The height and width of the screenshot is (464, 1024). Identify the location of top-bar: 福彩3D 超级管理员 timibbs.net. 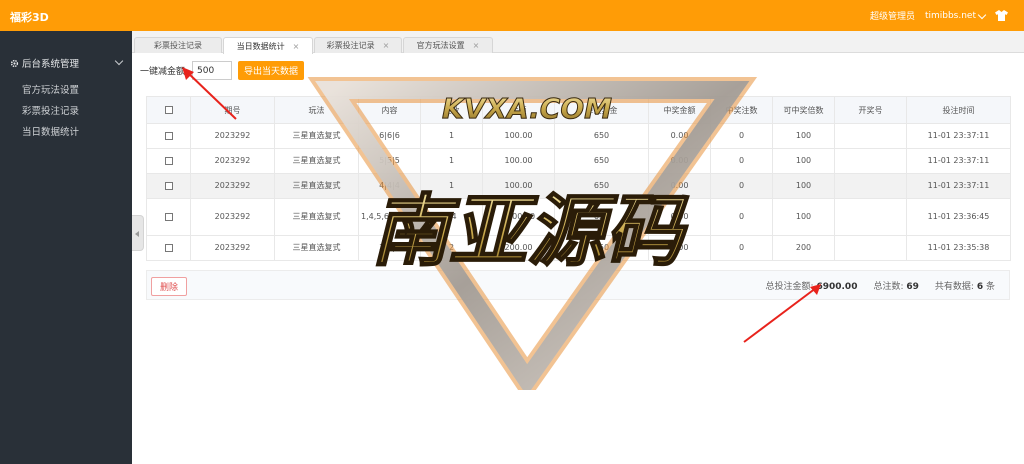
(512, 15).